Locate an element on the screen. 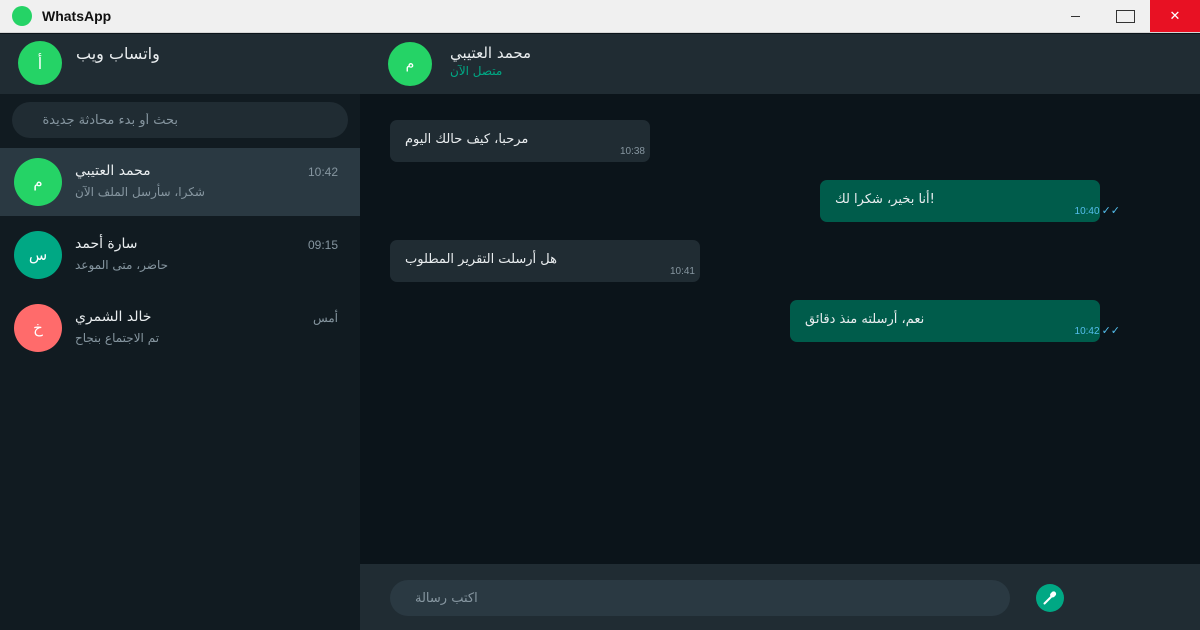 This screenshot has height=630, width=1200. message-time: 10:42 is located at coordinates (1087, 331).